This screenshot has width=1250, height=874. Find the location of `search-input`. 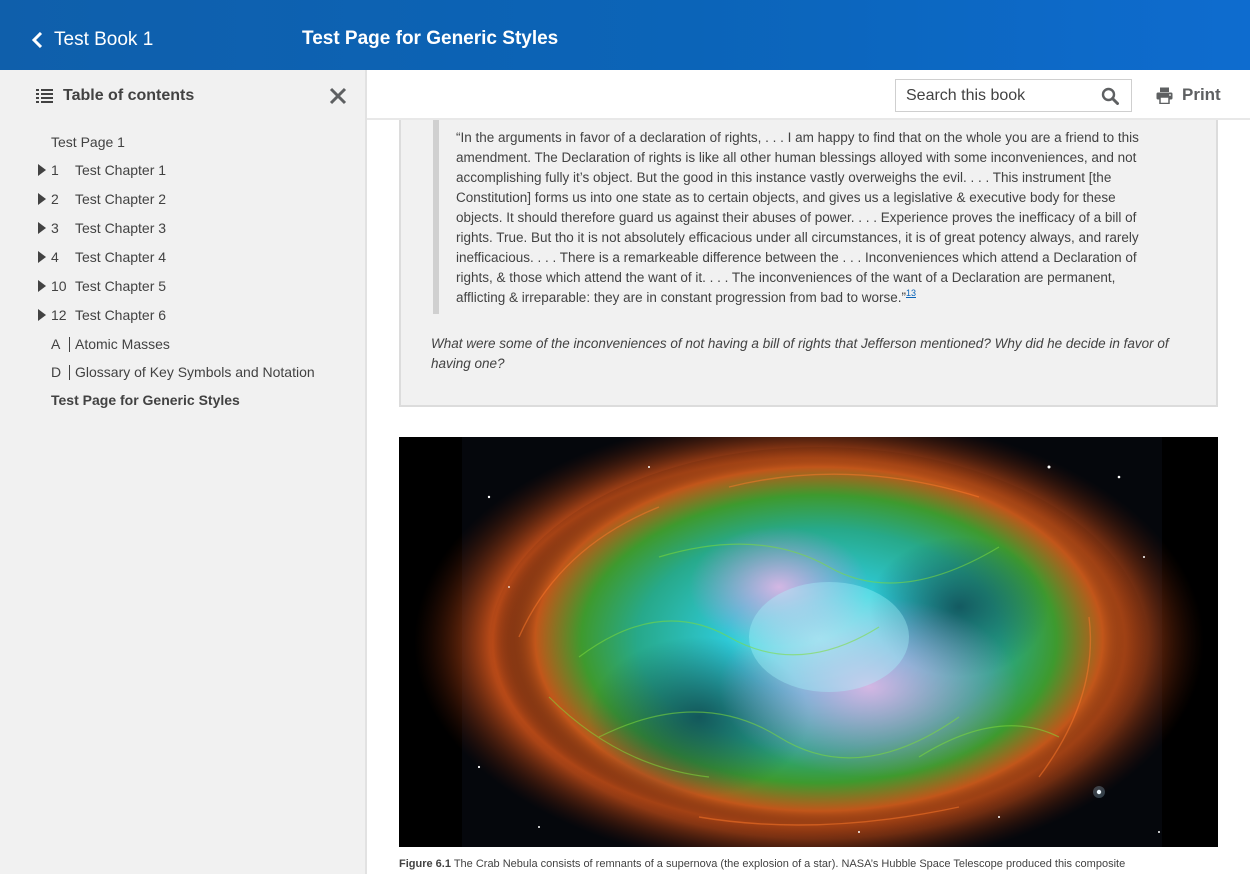

search-input is located at coordinates (996, 95).